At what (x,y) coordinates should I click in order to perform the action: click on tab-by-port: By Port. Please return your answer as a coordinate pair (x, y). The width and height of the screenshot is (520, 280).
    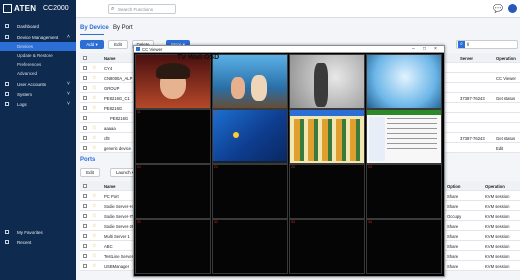
    Looking at the image, I should click on (123, 28).